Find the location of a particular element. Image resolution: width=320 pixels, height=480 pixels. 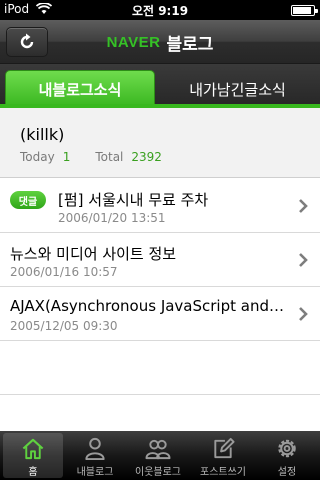

blog-owner-name: (killk) is located at coordinates (42, 134).